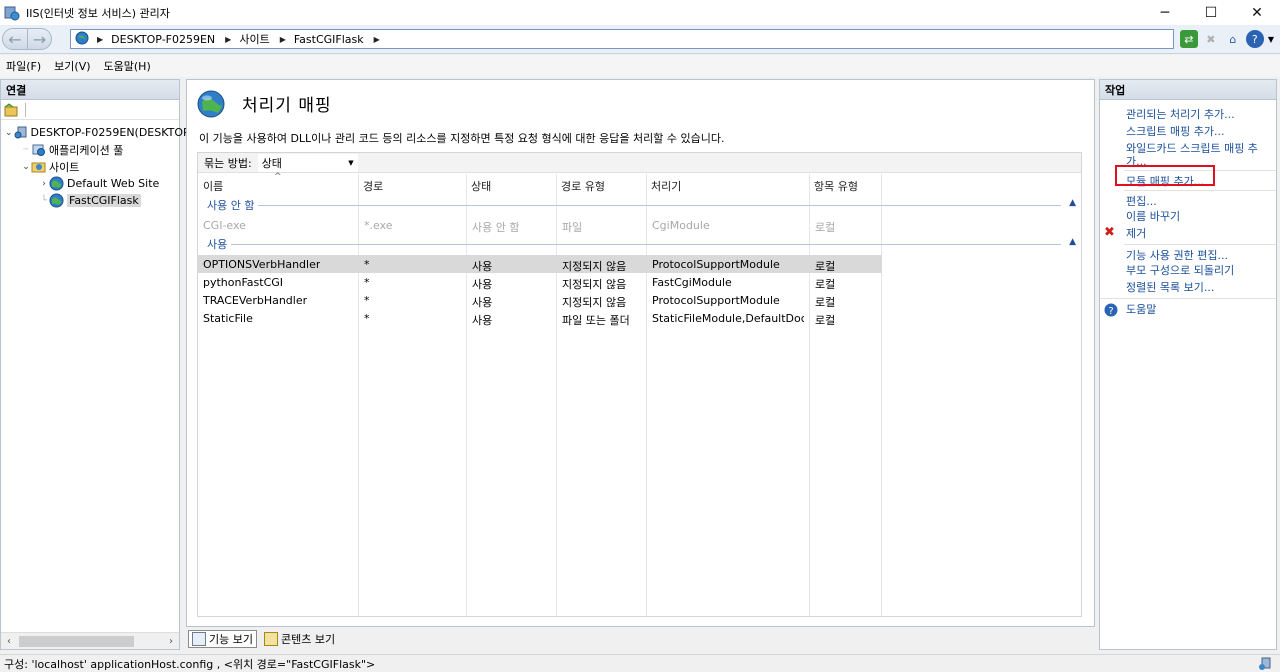 This screenshot has width=1280, height=672. I want to click on tree-connector: └, so click(44, 200).